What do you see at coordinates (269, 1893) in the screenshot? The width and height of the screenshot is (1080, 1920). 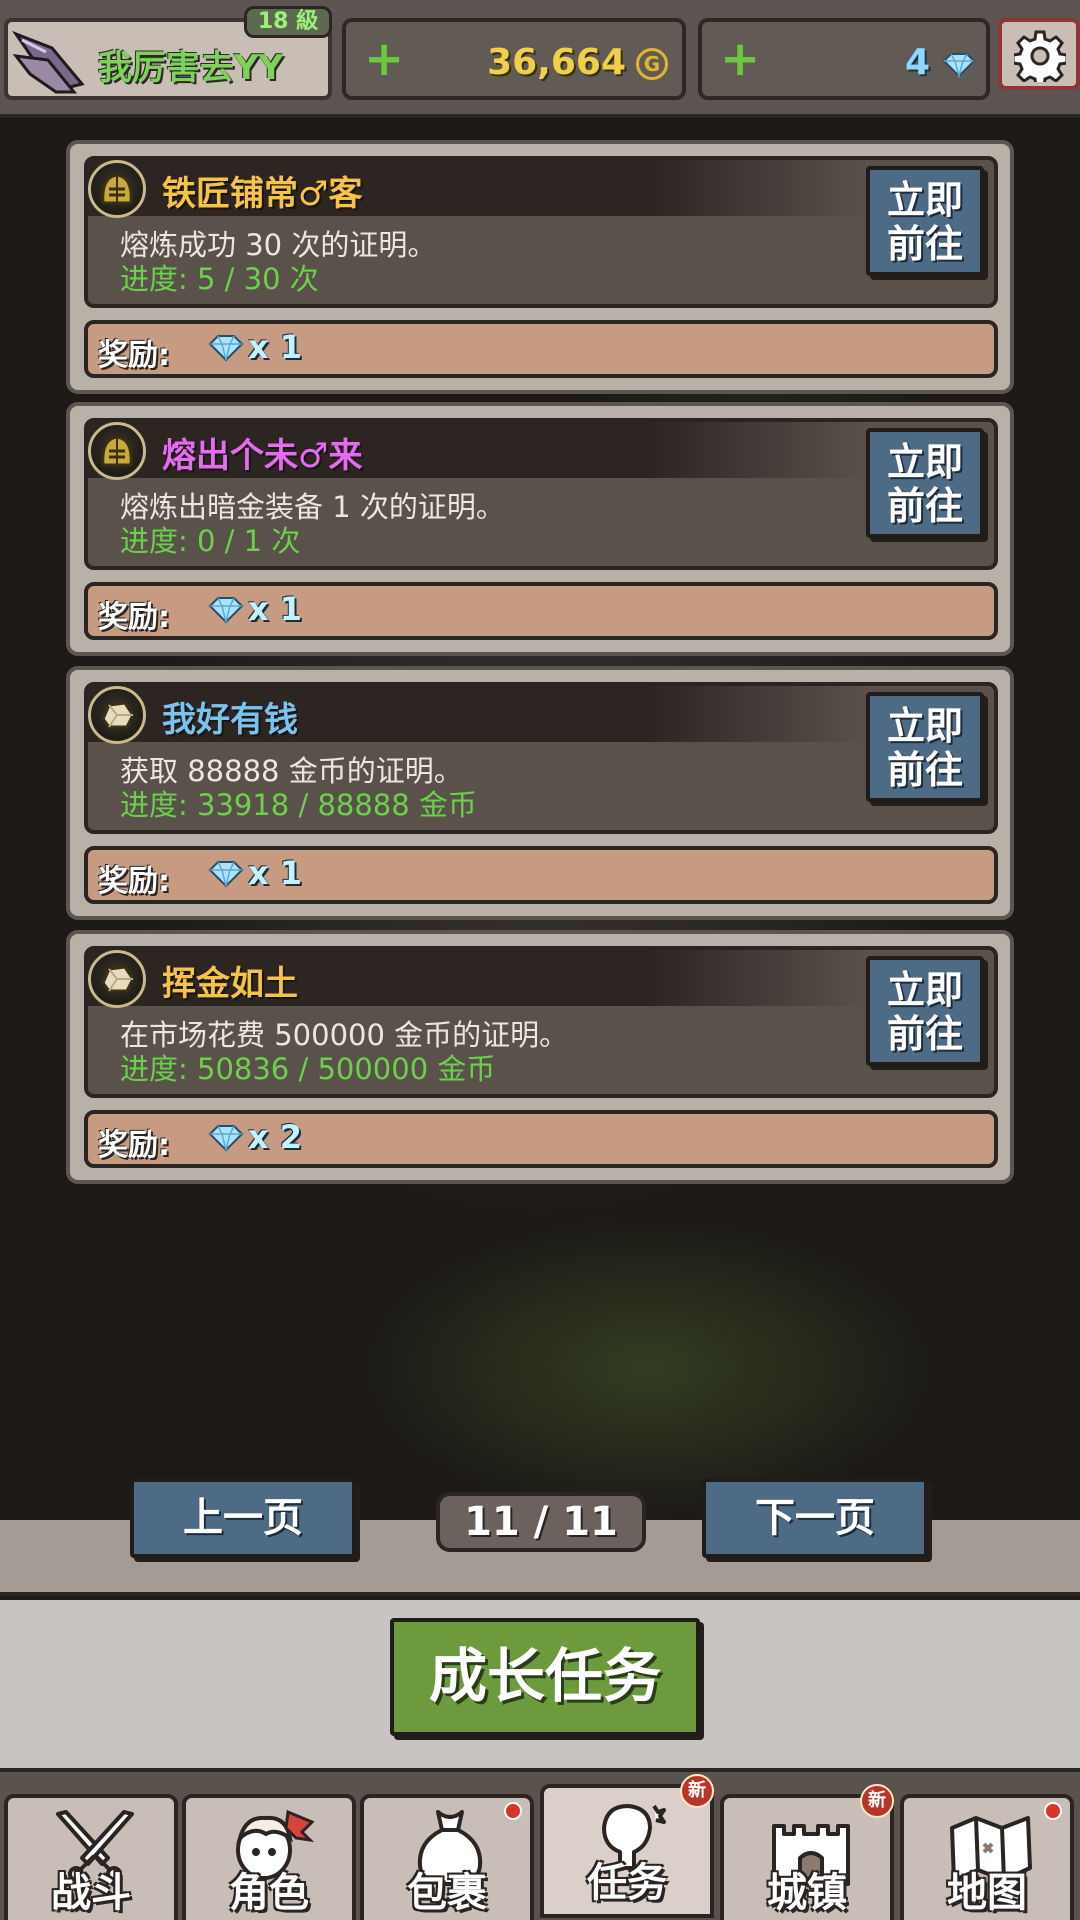 I see `tab-label: 角色` at bounding box center [269, 1893].